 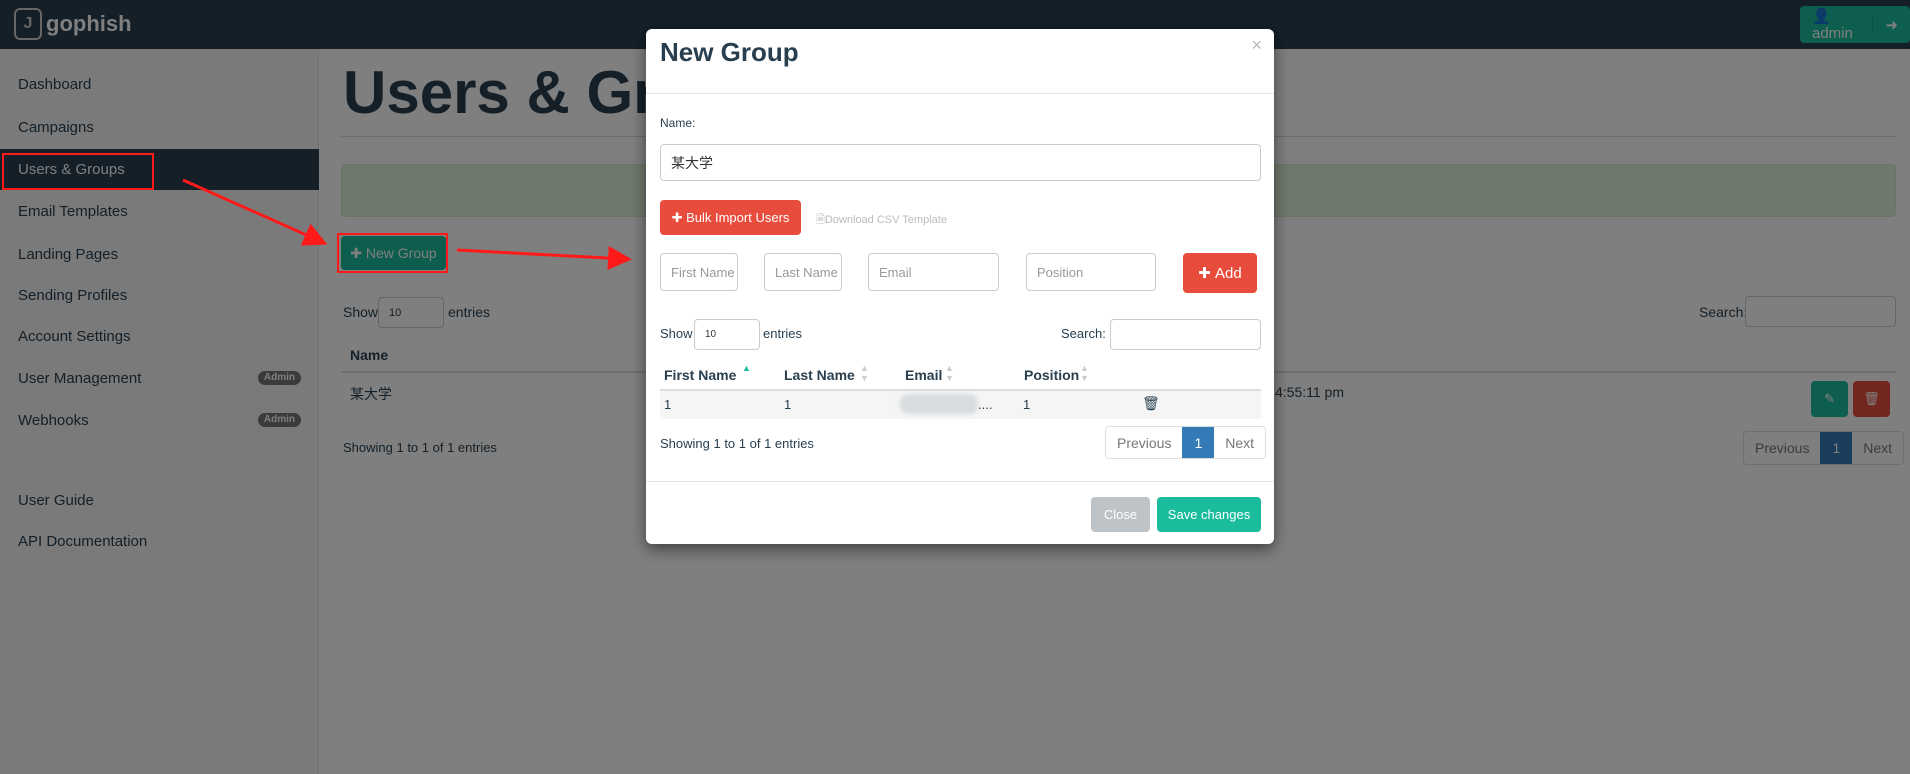 What do you see at coordinates (407, 224) in the screenshot?
I see `annotation-arrows` at bounding box center [407, 224].